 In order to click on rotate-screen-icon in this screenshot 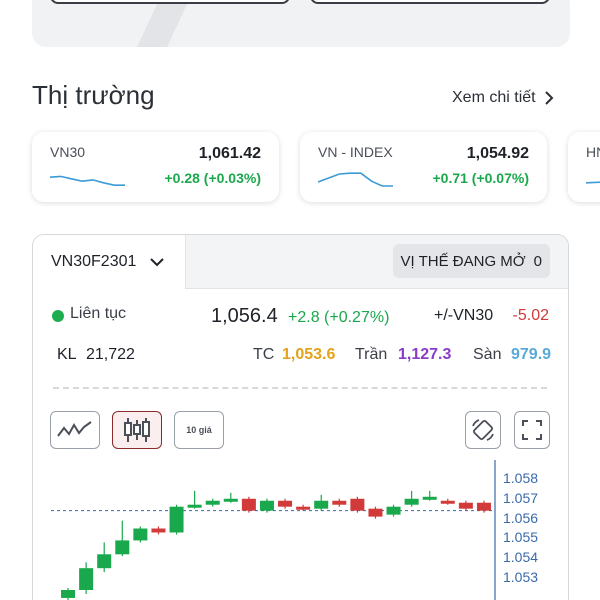, I will do `click(483, 430)`.